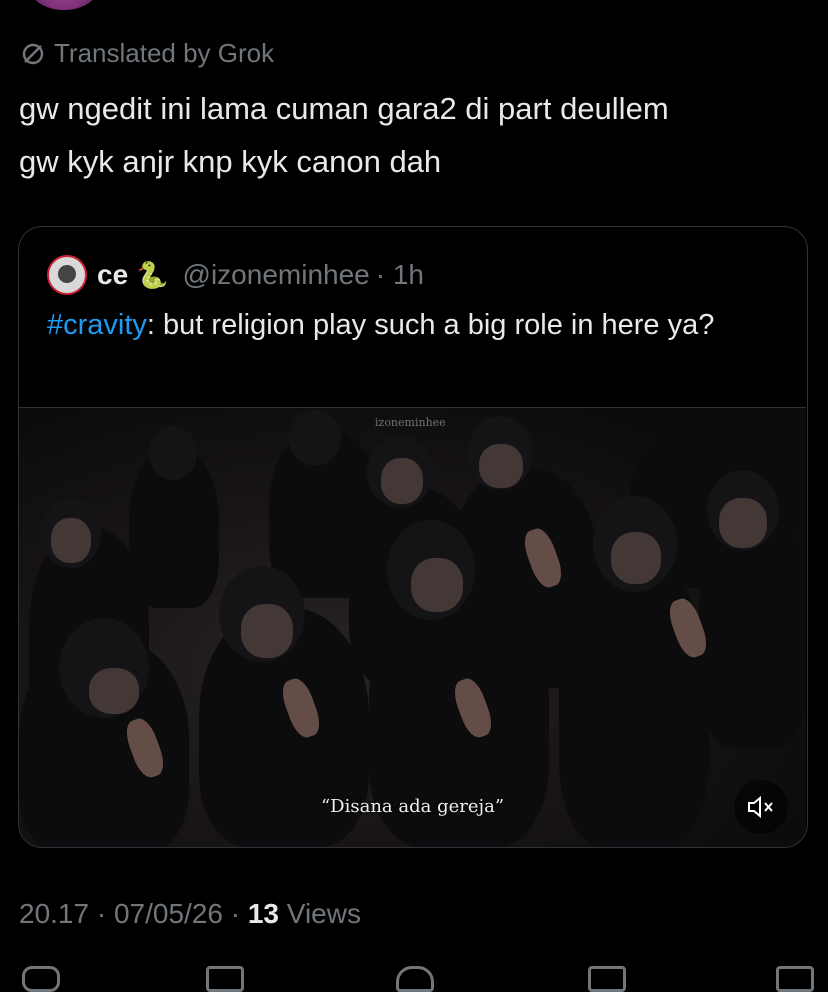 Image resolution: width=828 pixels, height=992 pixels. What do you see at coordinates (33, 53) in the screenshot?
I see `translate-icon` at bounding box center [33, 53].